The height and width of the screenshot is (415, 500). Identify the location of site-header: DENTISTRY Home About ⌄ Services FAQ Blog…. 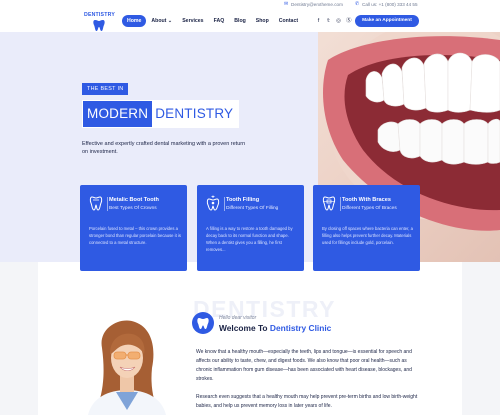
(250, 21).